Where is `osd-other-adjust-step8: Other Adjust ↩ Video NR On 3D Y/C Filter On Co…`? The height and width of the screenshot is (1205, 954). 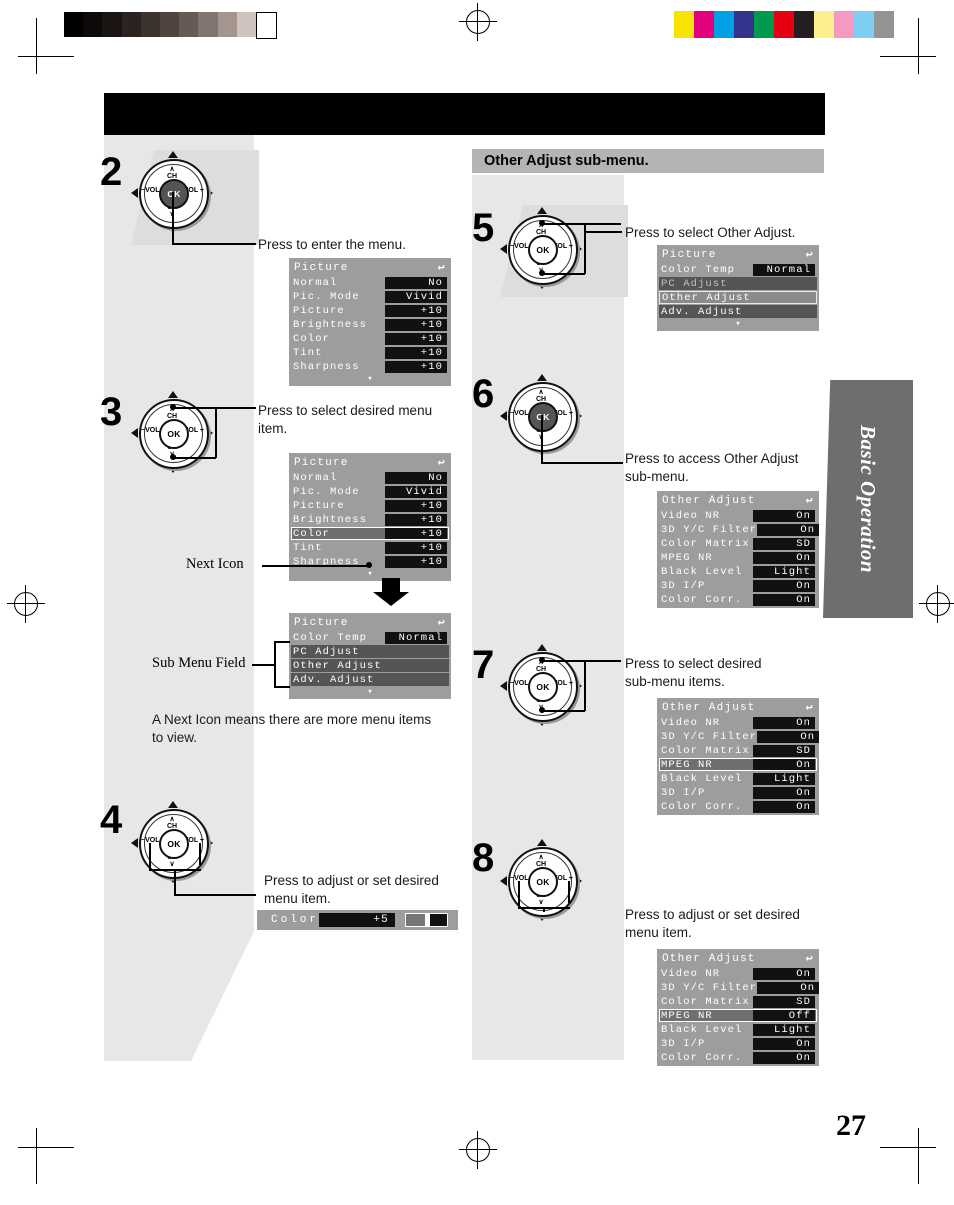
osd-other-adjust-step8: Other Adjust ↩ Video NR On 3D Y/C Filter On Co… is located at coordinates (738, 1007).